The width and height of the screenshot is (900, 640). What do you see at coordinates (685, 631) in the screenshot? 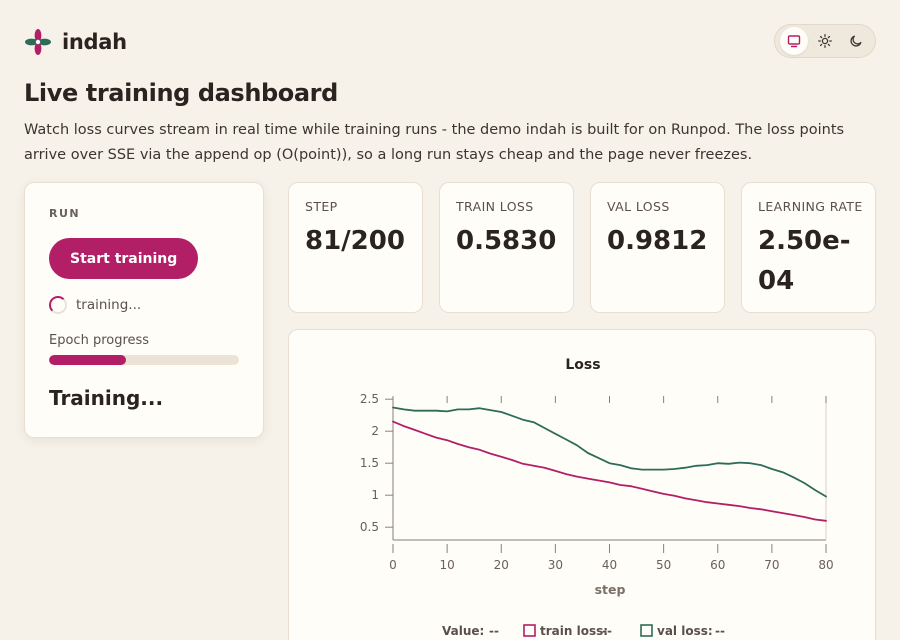
I see `legend-series-name: val loss:` at bounding box center [685, 631].